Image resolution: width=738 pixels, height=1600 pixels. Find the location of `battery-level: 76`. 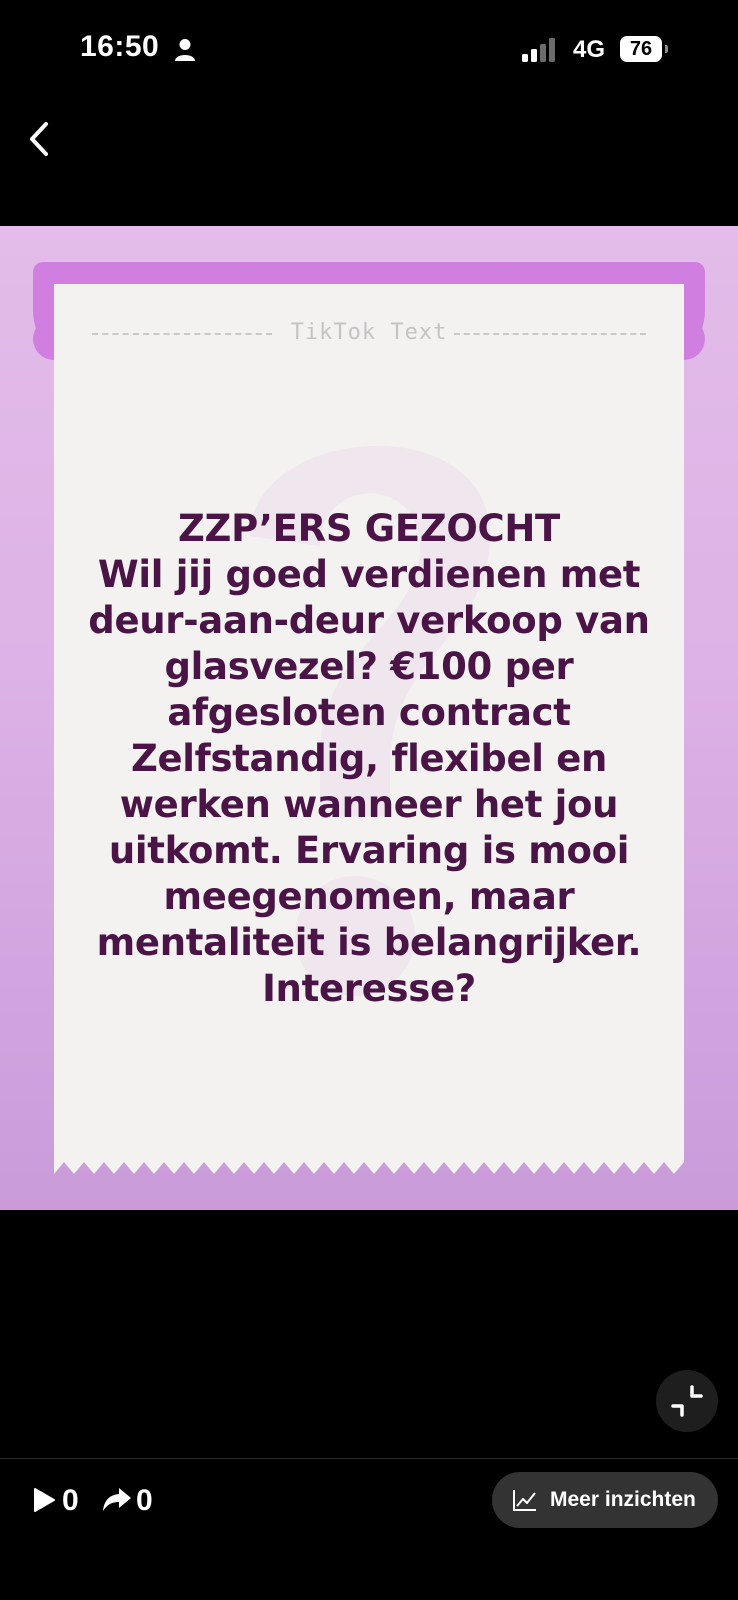

battery-level: 76 is located at coordinates (641, 49).